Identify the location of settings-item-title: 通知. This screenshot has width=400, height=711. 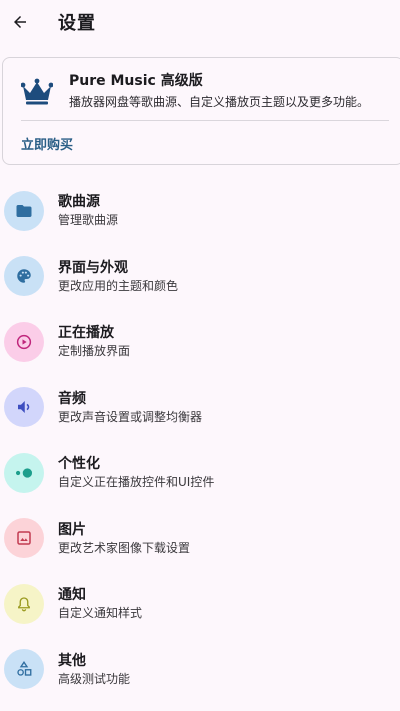
(72, 595).